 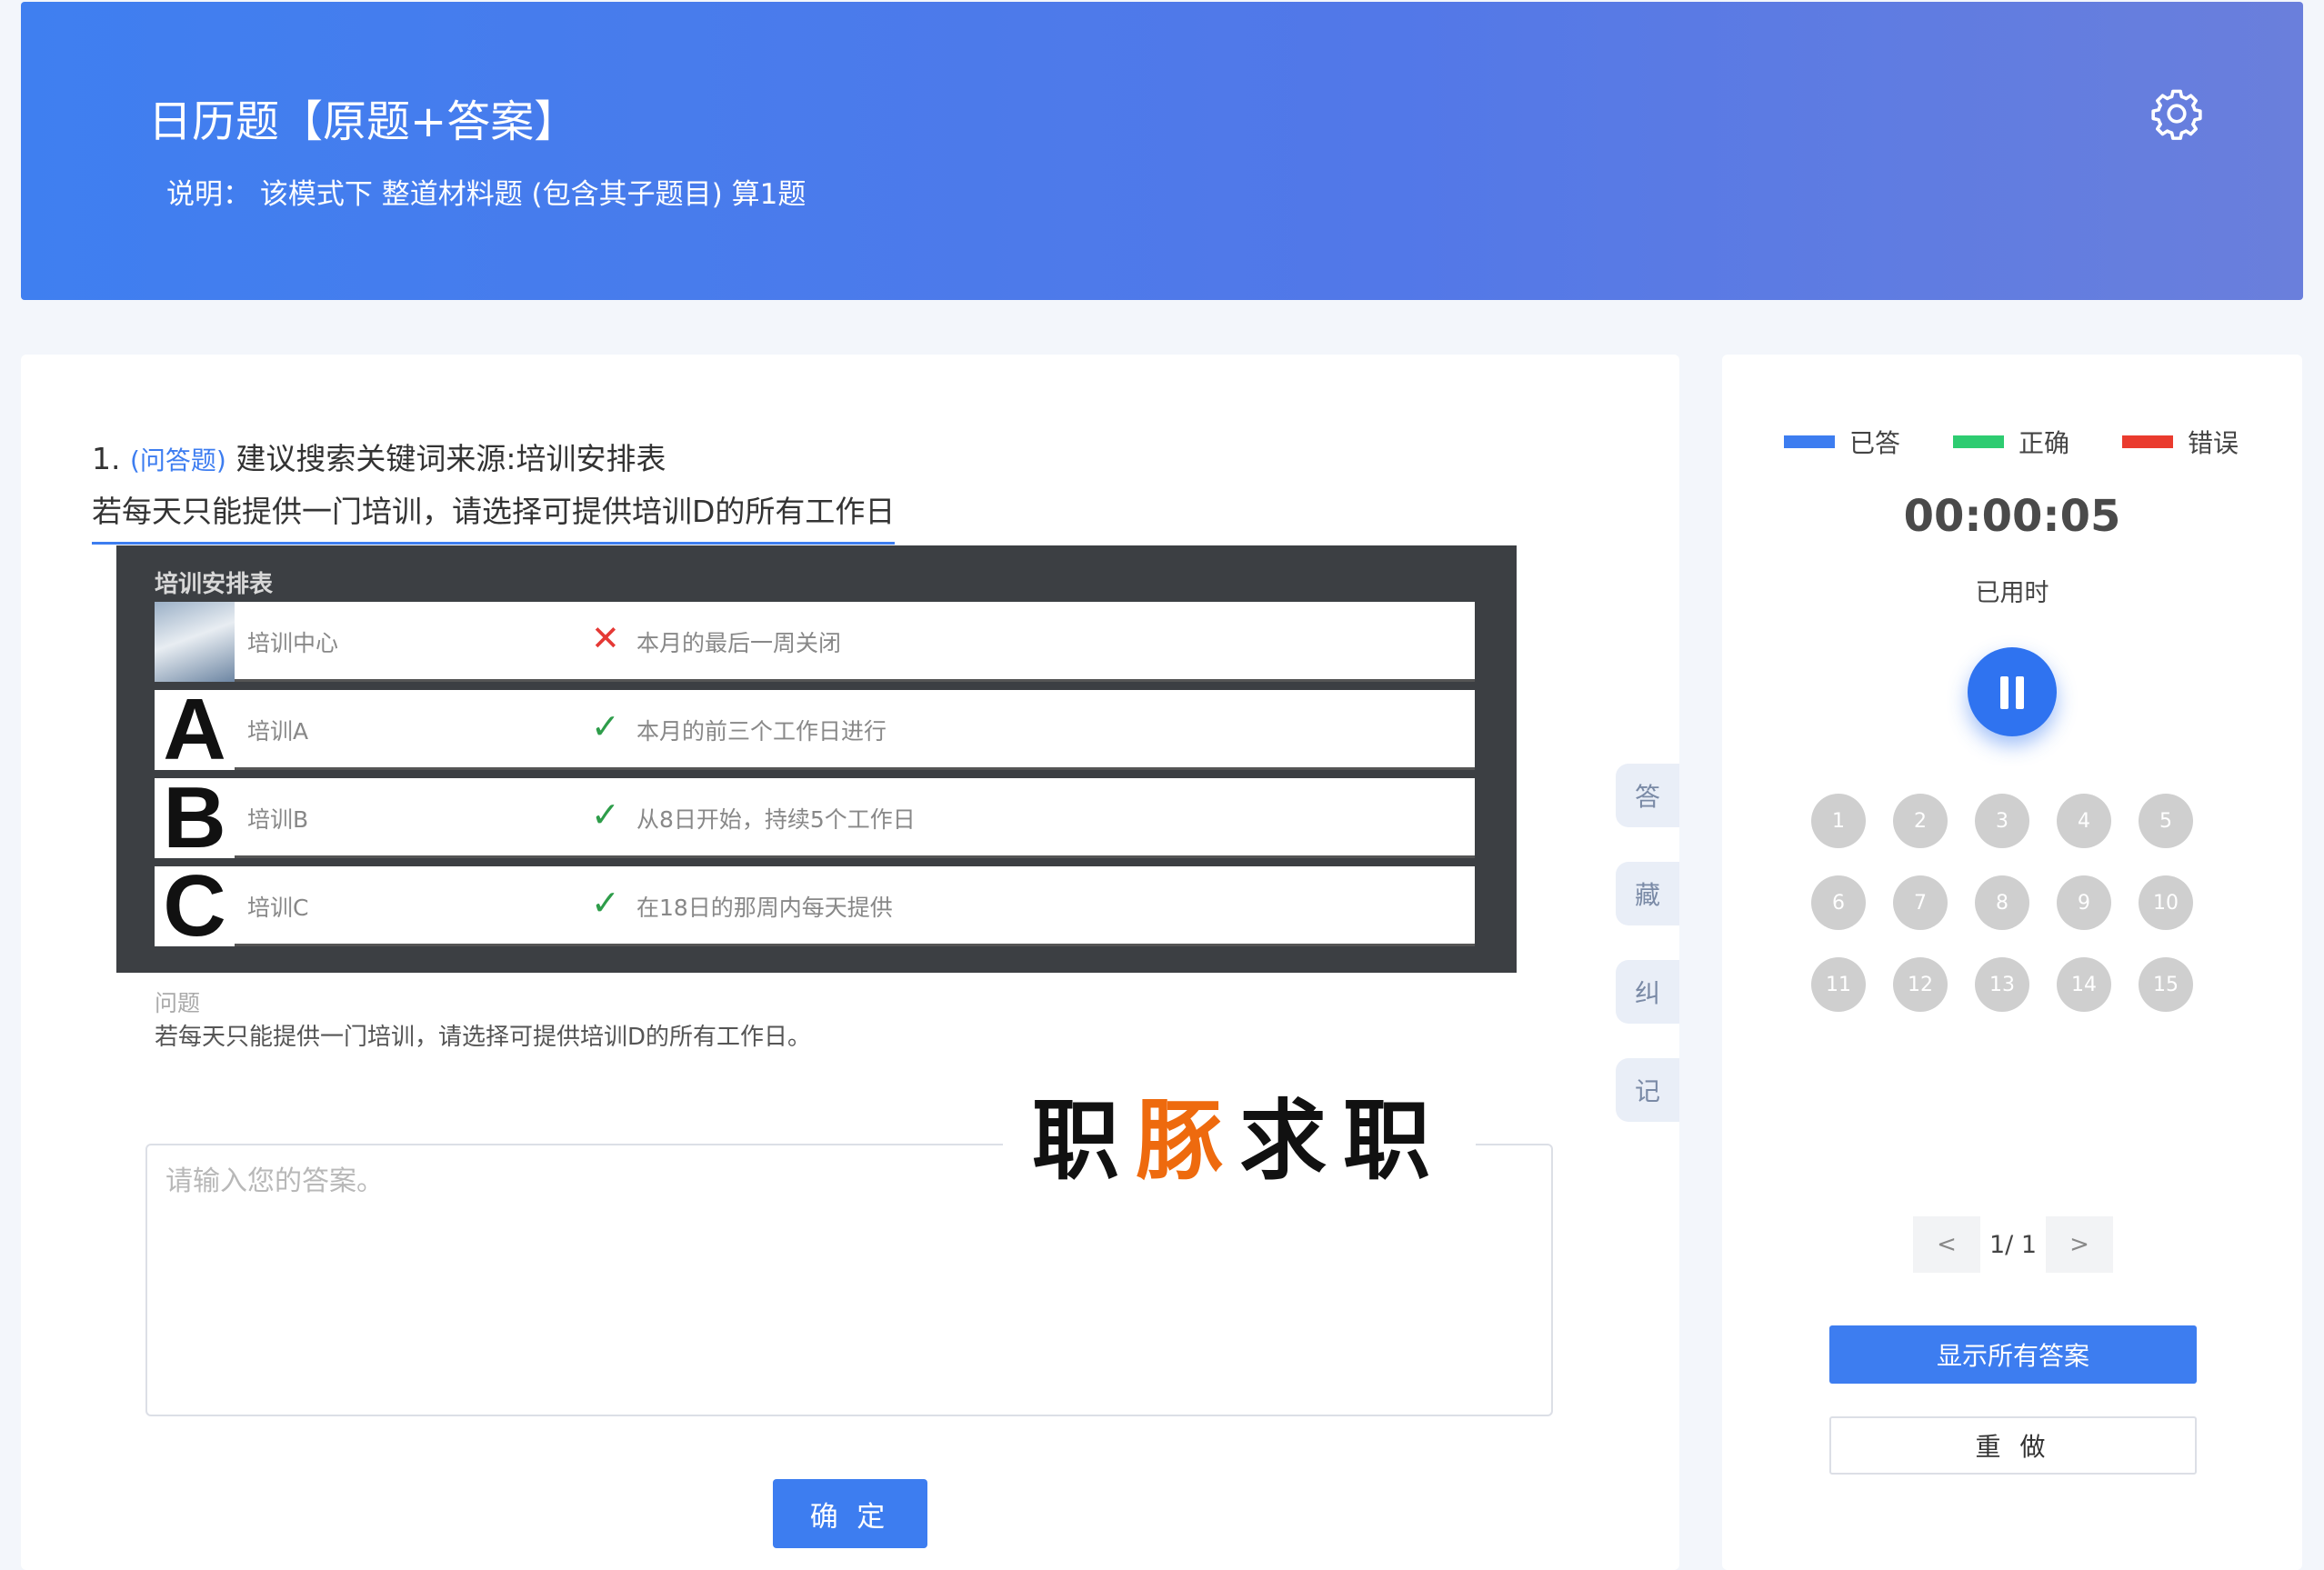 I want to click on next-page-button: >, so click(x=2079, y=1244).